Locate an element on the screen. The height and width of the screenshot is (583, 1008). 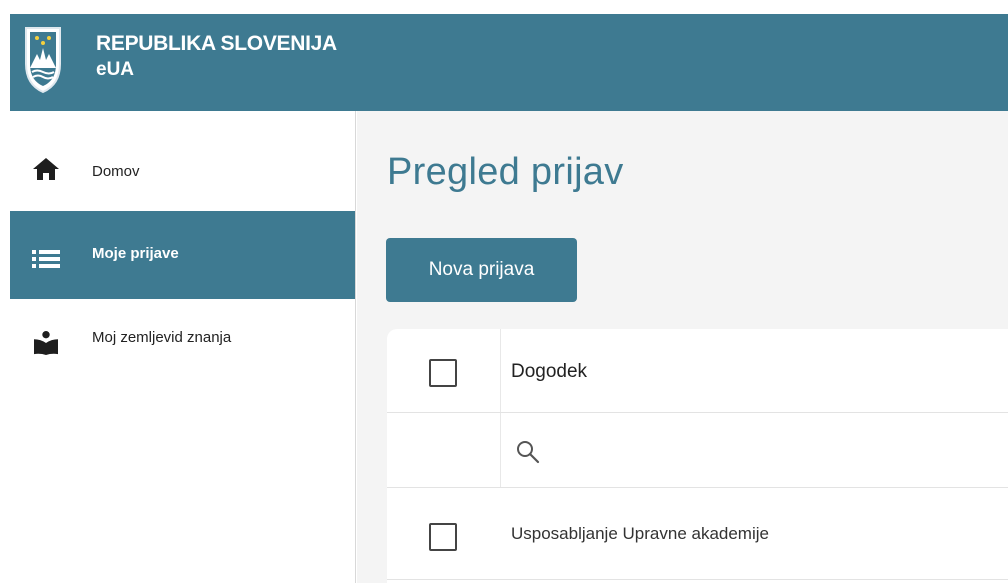
brand-subtitle: eUA is located at coordinates (115, 69).